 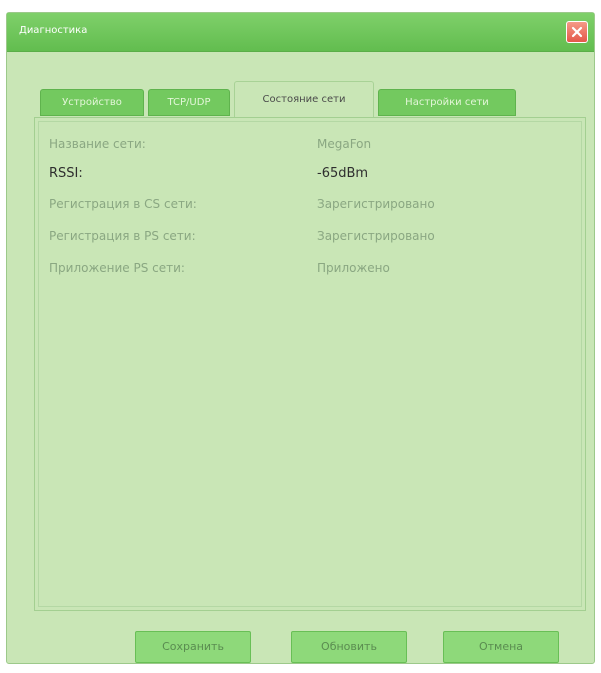 What do you see at coordinates (66, 173) in the screenshot?
I see `rssi-label: RSSI:` at bounding box center [66, 173].